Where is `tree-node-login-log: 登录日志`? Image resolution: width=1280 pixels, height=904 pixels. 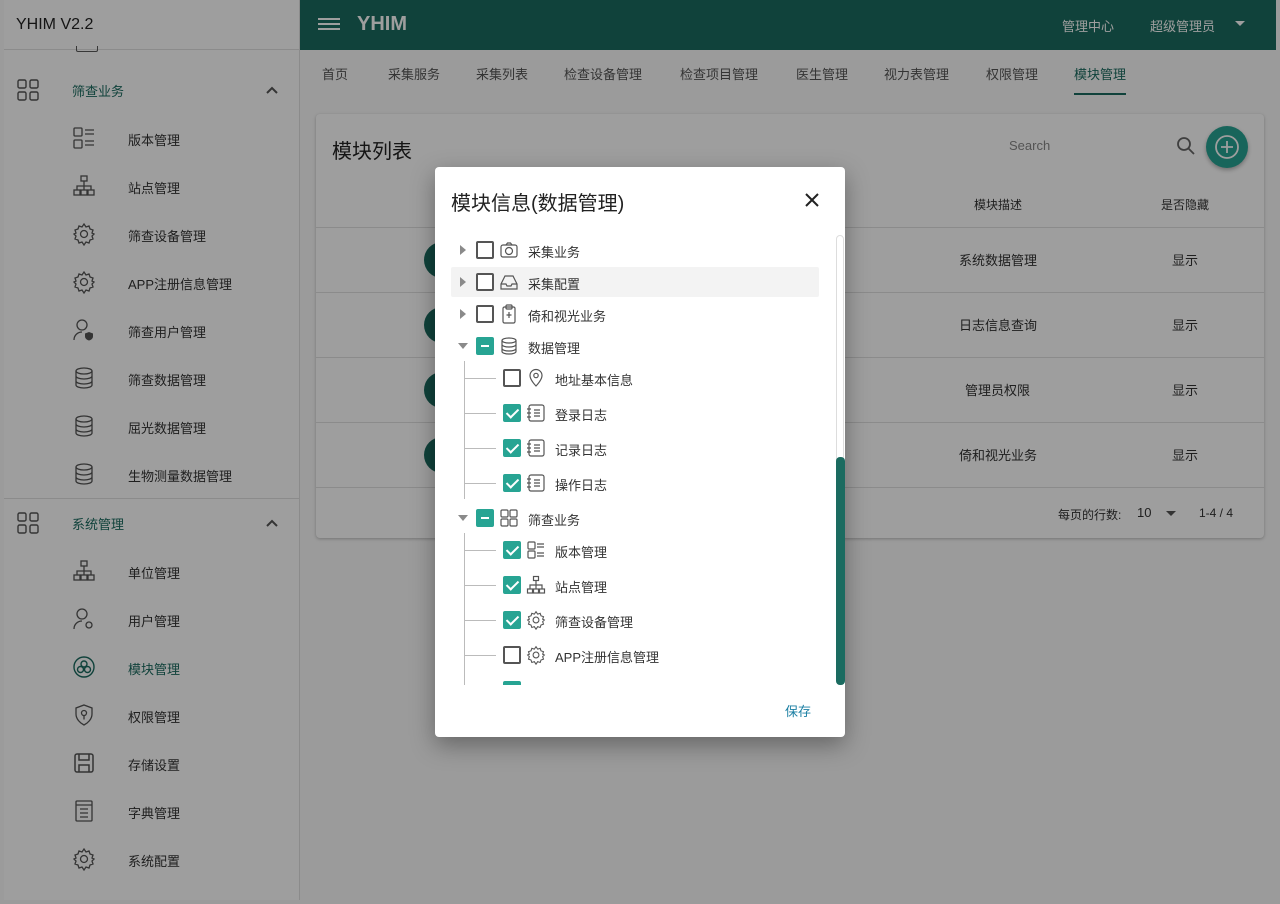 tree-node-login-log: 登录日志 is located at coordinates (645, 413).